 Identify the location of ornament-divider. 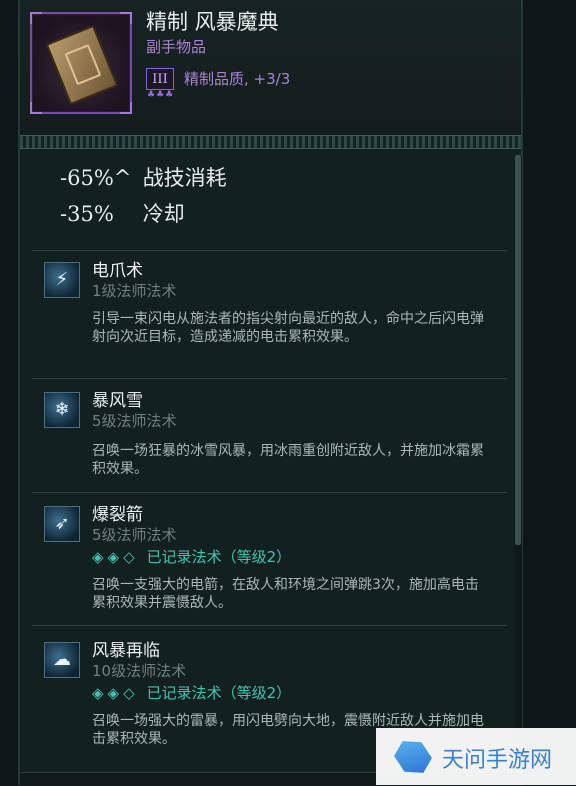
(270, 142).